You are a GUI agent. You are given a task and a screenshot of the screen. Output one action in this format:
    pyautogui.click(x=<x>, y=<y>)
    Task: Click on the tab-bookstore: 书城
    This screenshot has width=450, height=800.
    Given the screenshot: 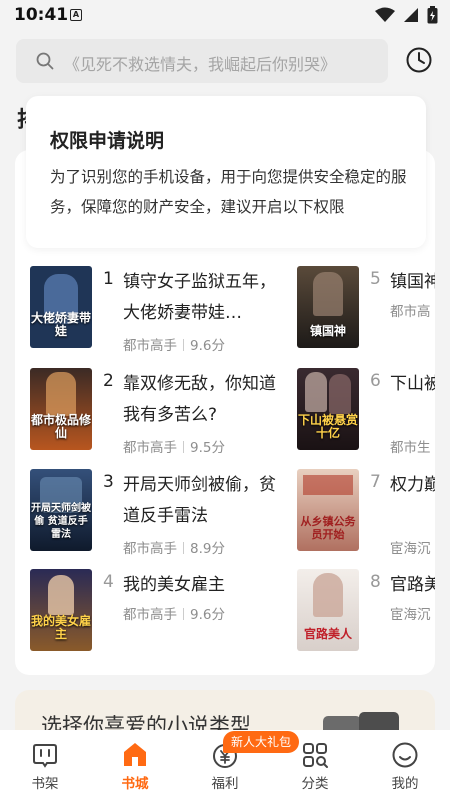 What is the action you would take?
    pyautogui.click(x=135, y=765)
    